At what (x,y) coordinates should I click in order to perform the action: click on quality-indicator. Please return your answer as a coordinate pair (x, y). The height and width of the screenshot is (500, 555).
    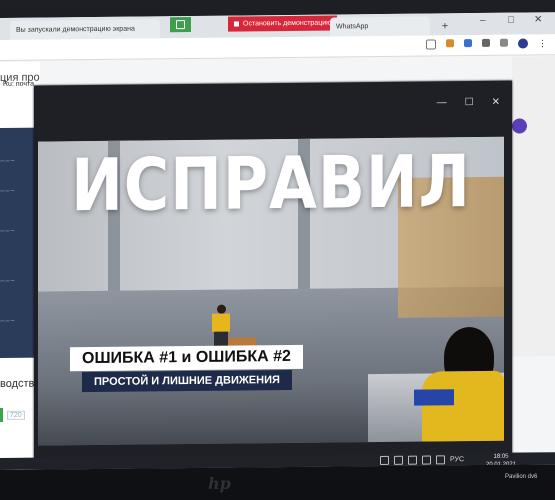
    Looking at the image, I should click on (1, 414).